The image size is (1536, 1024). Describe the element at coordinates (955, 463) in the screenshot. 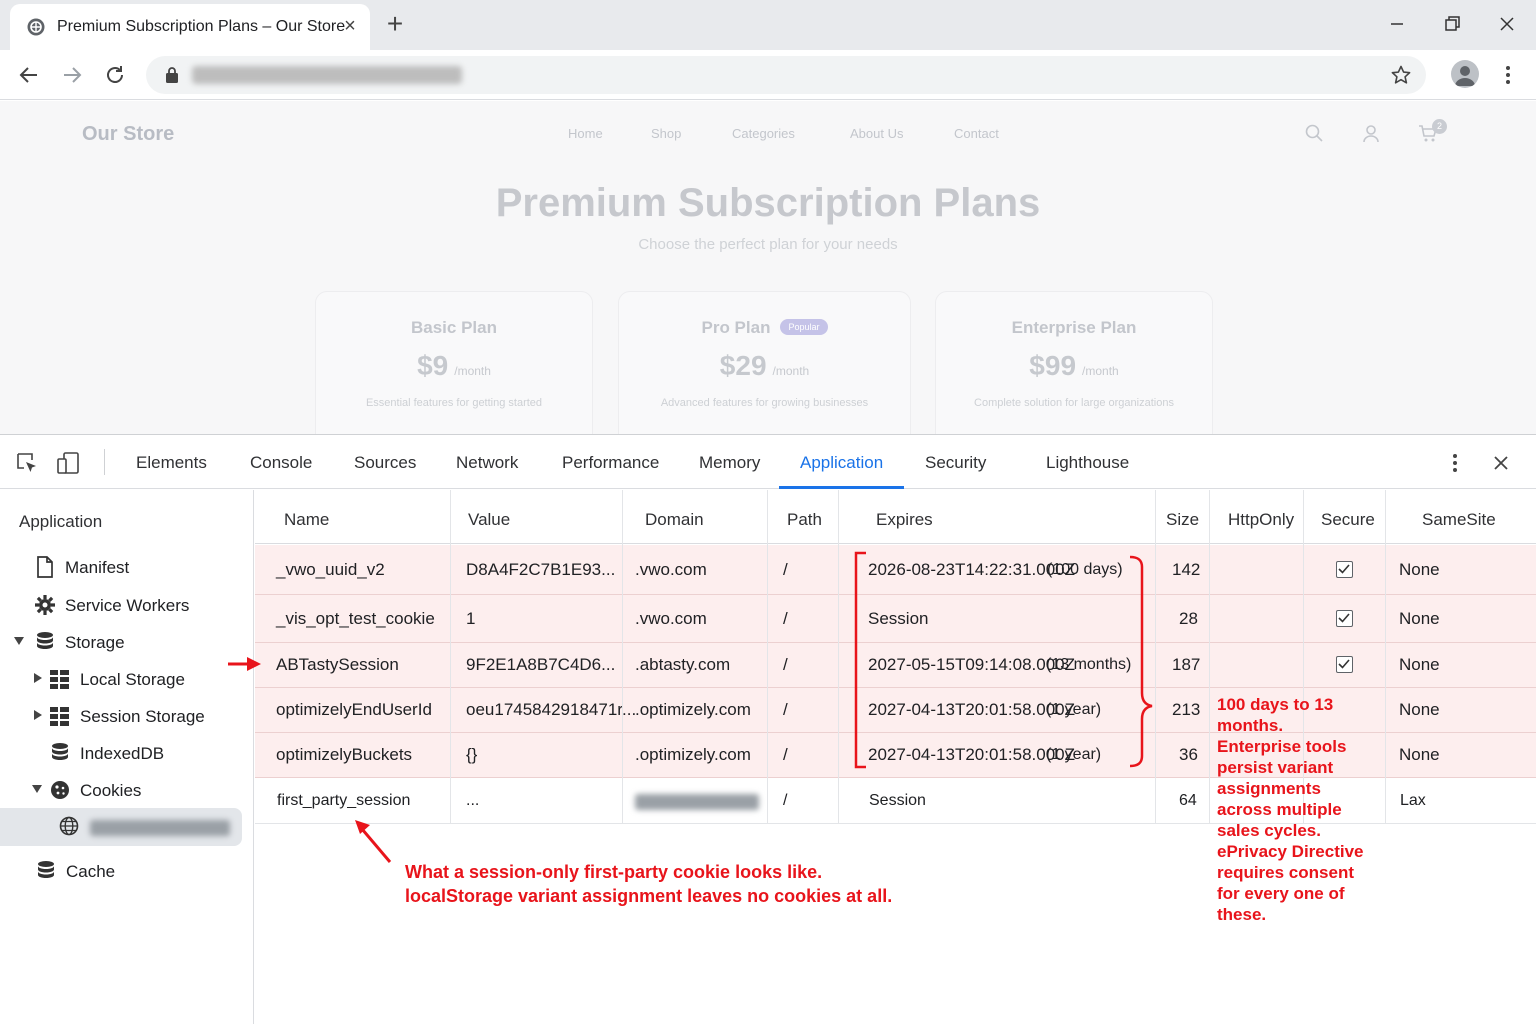

I see `tab-security: Security` at that location.